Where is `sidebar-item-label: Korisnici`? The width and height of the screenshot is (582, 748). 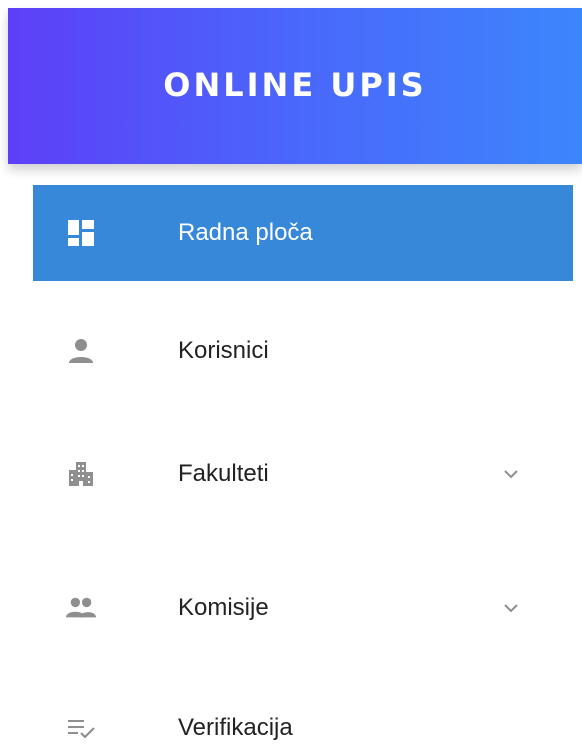
sidebar-item-label: Korisnici is located at coordinates (223, 350).